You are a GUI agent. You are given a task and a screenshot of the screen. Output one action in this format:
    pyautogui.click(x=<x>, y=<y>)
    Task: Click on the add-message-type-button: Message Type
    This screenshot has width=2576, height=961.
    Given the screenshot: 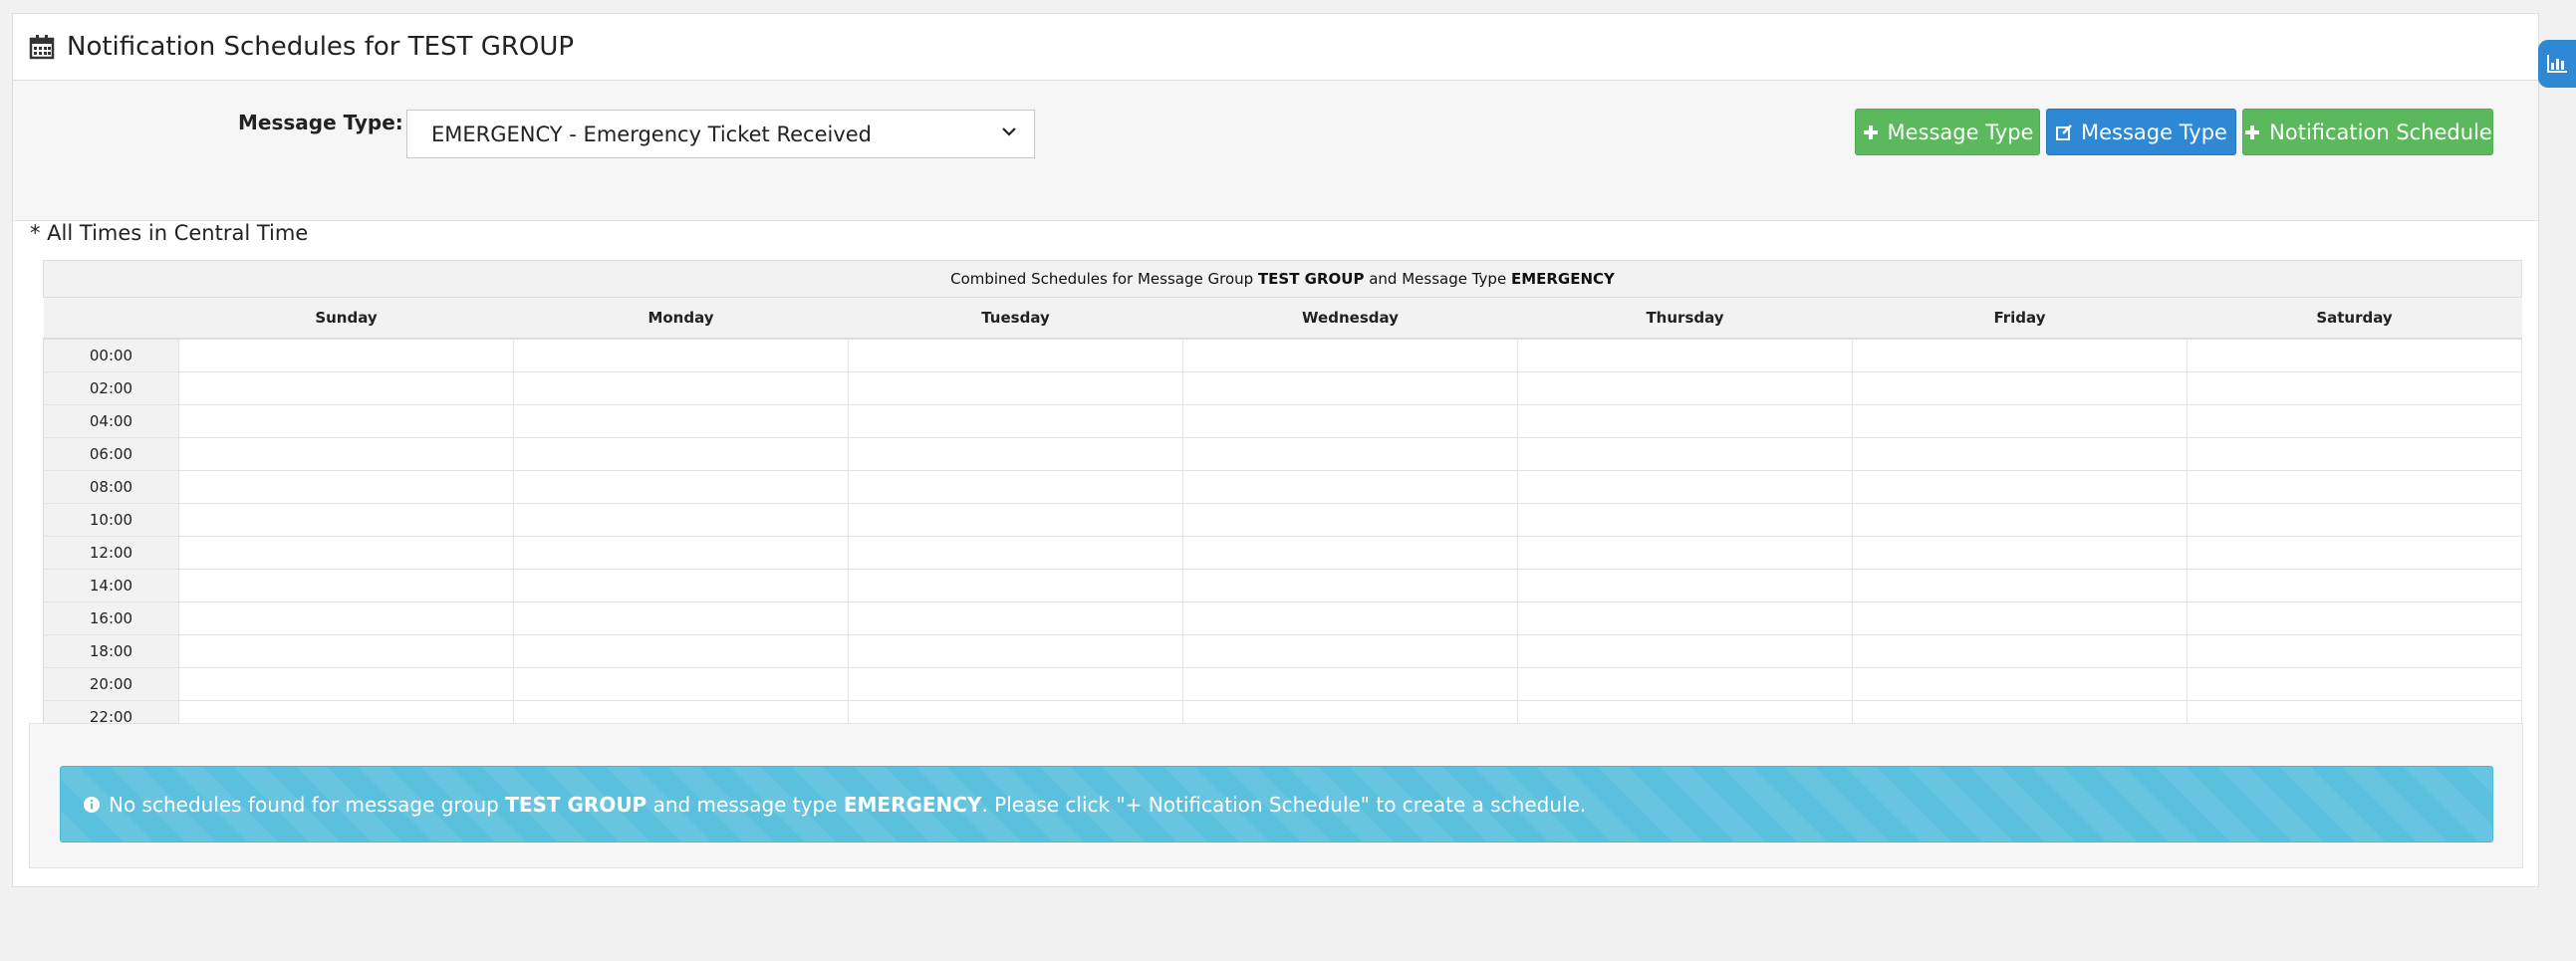 What is the action you would take?
    pyautogui.click(x=1947, y=132)
    